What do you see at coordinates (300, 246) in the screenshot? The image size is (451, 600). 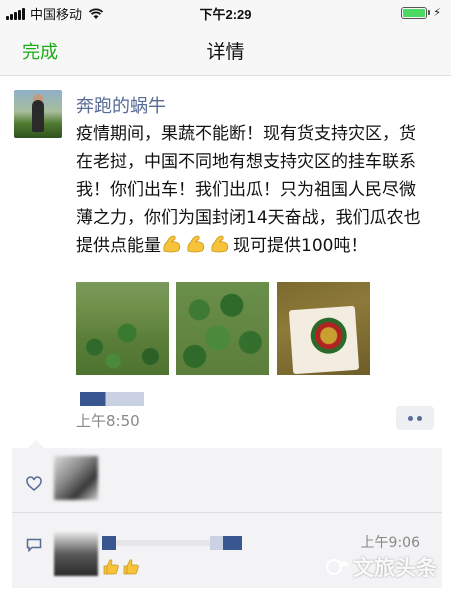 I see `post-body-tail: 现可提供100吨！` at bounding box center [300, 246].